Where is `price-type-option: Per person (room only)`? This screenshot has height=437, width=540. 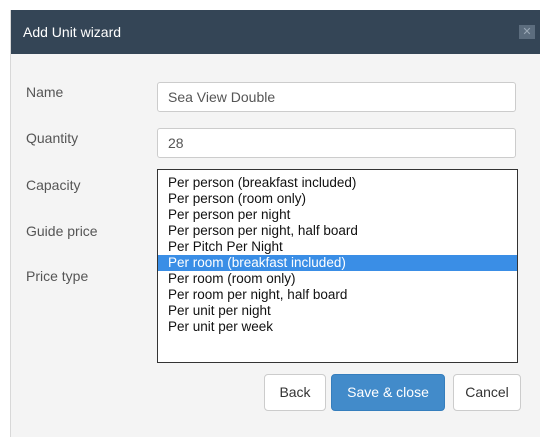
price-type-option: Per person (room only) is located at coordinates (337, 199).